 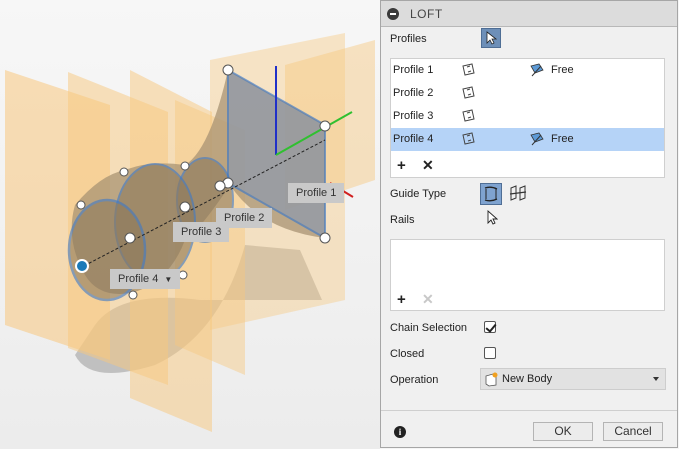 What do you see at coordinates (407, 354) in the screenshot?
I see `closed-label: Closed` at bounding box center [407, 354].